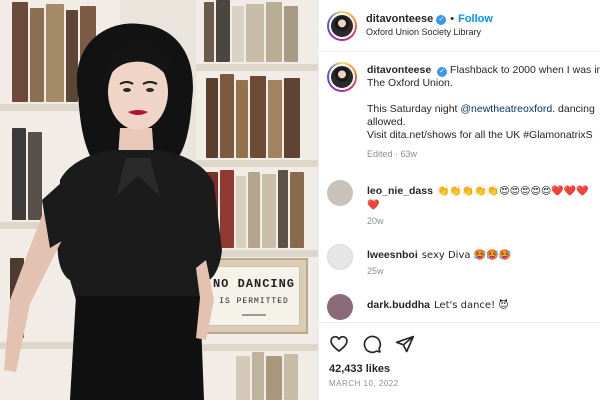 This screenshot has height=400, width=600. What do you see at coordinates (463, 264) in the screenshot?
I see `comment-item: lweesnboi sexy Diva 🥵🥵🥵 25w` at bounding box center [463, 264].